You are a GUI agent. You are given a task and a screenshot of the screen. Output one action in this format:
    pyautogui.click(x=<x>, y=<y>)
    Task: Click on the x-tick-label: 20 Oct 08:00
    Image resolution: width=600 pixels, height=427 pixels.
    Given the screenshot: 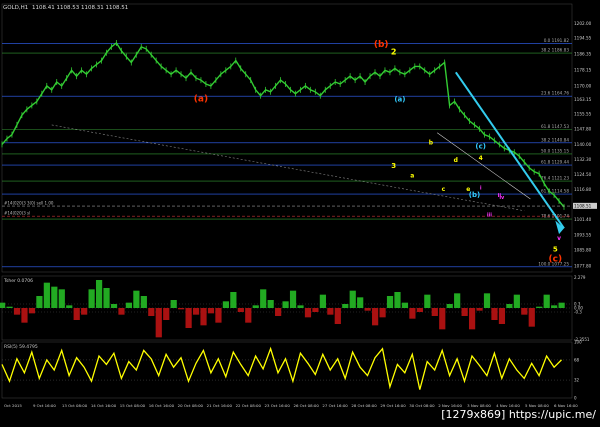 What is the action you would take?
    pyautogui.click(x=191, y=405)
    